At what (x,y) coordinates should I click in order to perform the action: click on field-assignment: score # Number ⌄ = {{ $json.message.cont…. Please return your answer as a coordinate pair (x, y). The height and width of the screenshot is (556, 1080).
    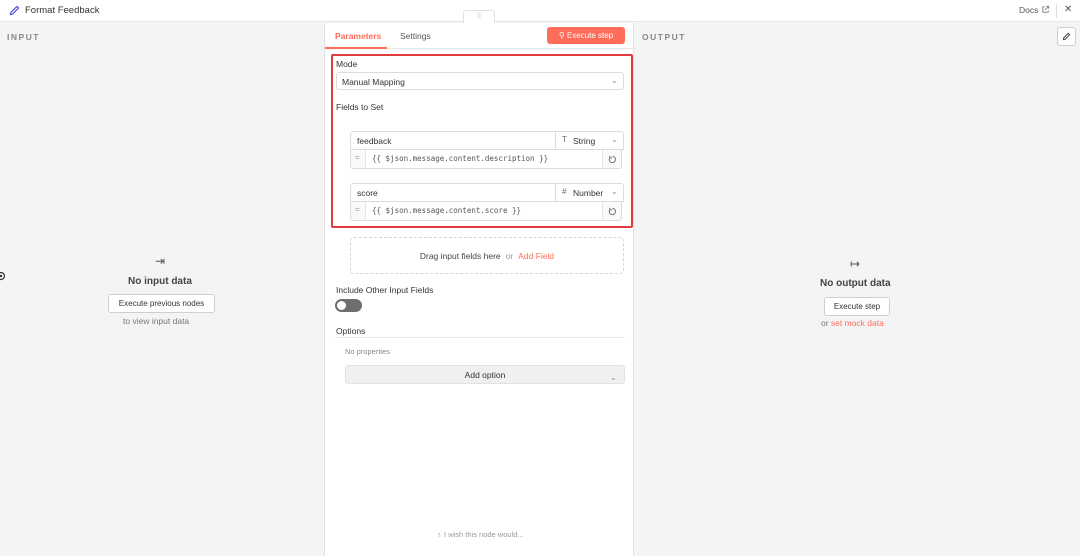
    Looking at the image, I should click on (487, 203).